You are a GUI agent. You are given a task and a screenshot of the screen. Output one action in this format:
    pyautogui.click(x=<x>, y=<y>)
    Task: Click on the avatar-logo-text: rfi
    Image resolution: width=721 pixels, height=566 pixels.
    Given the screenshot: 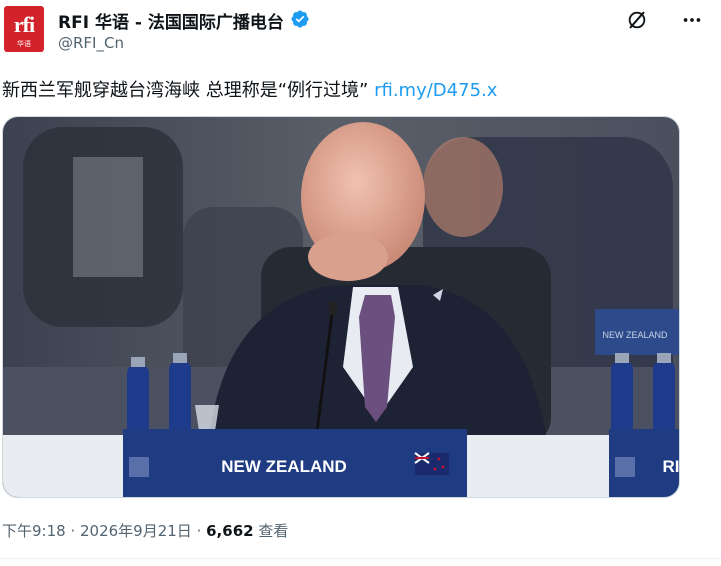 What is the action you would take?
    pyautogui.click(x=24, y=24)
    